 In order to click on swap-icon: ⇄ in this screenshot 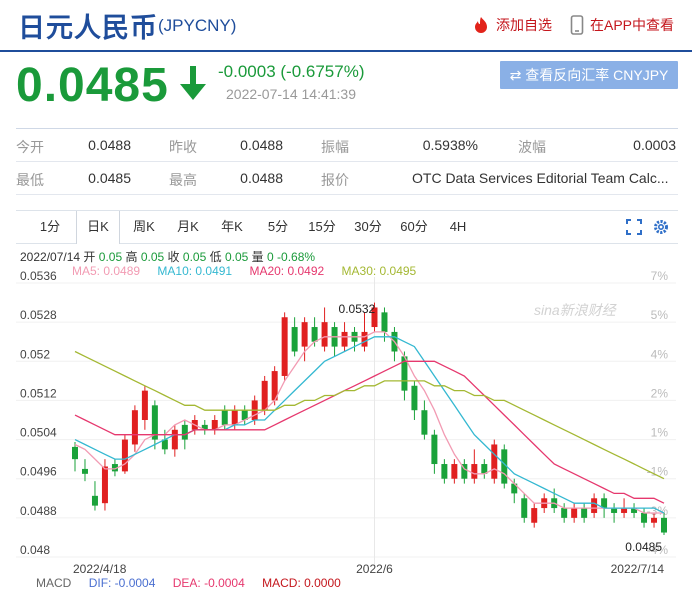, I will do `click(515, 75)`.